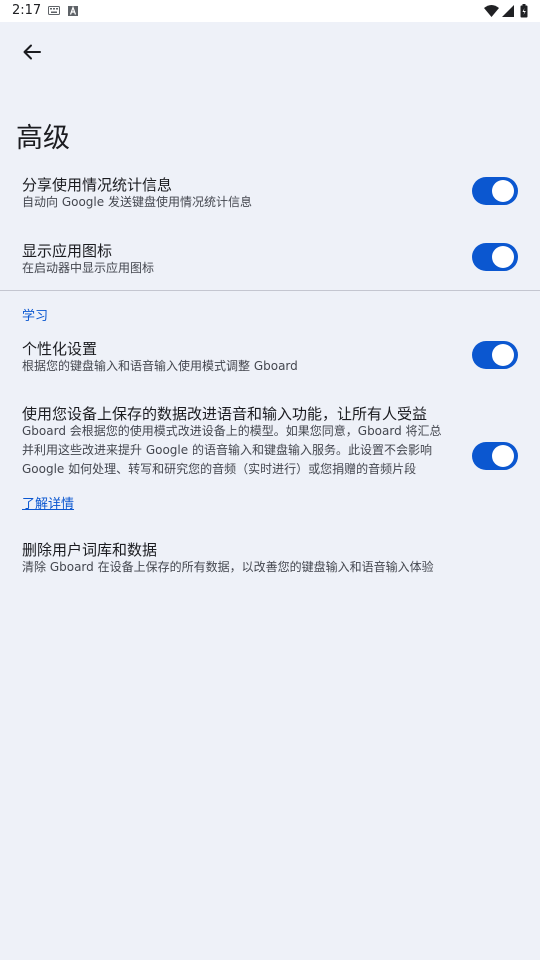  I want to click on battery-icon, so click(524, 11).